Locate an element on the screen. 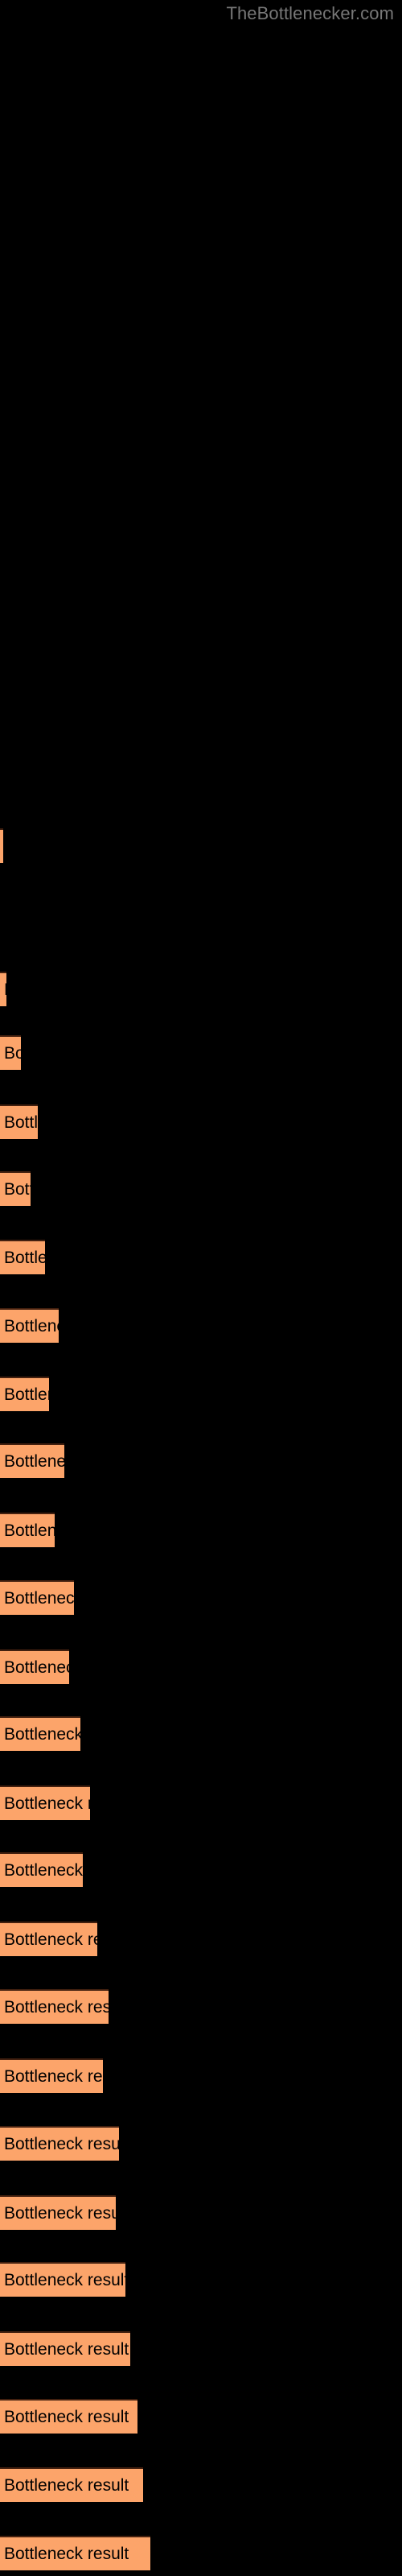 Image resolution: width=402 pixels, height=2576 pixels. chart-bar is located at coordinates (1, 845).